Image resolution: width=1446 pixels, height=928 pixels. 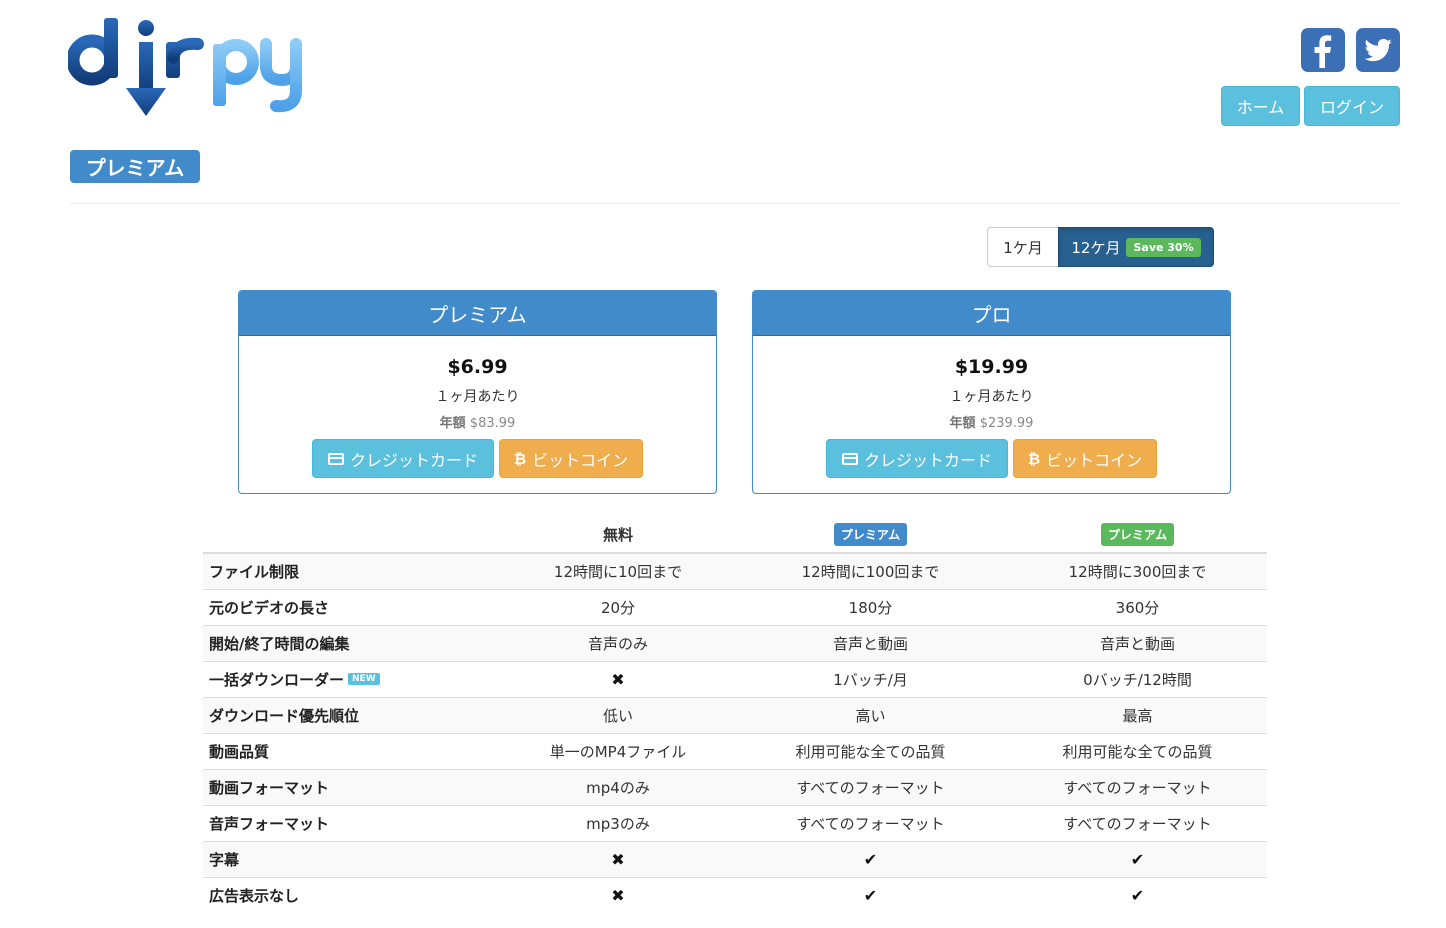 What do you see at coordinates (364, 678) in the screenshot?
I see `new-badge: NEW` at bounding box center [364, 678].